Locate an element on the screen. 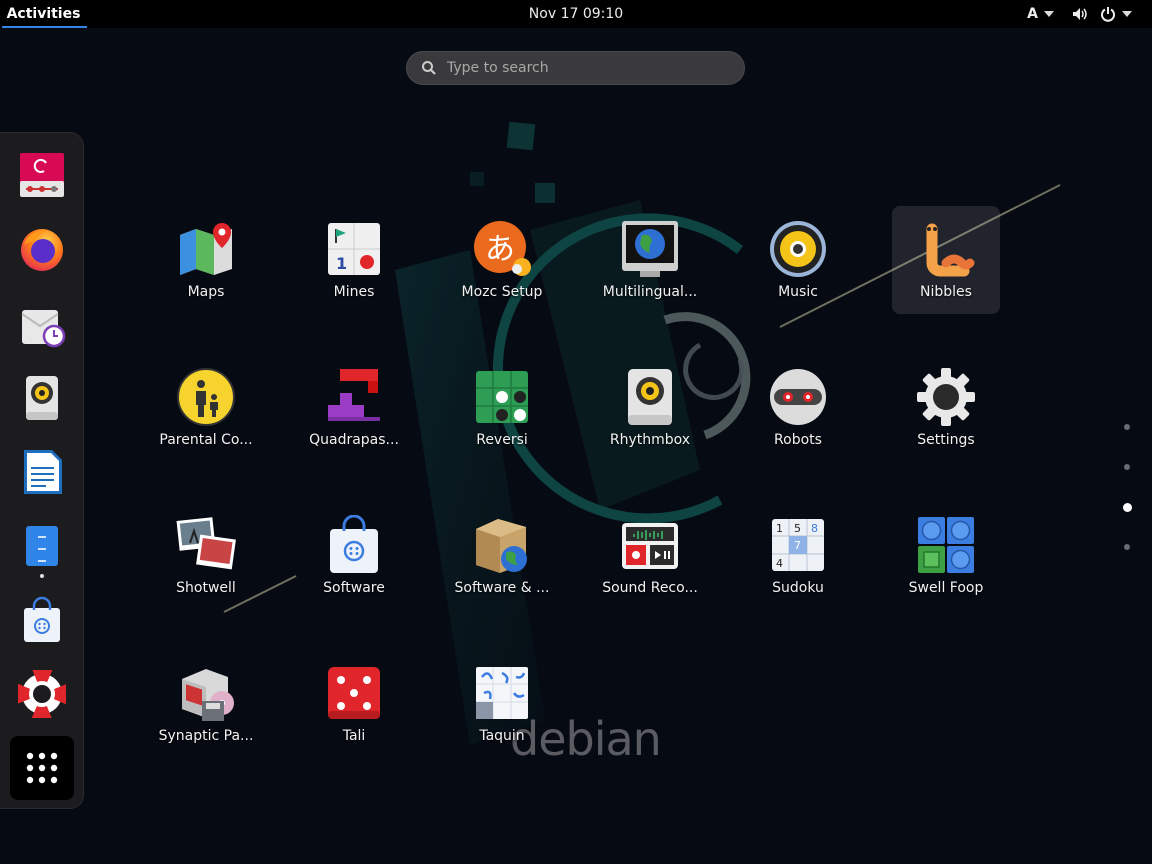  app-reversi: Reversi is located at coordinates (502, 408).